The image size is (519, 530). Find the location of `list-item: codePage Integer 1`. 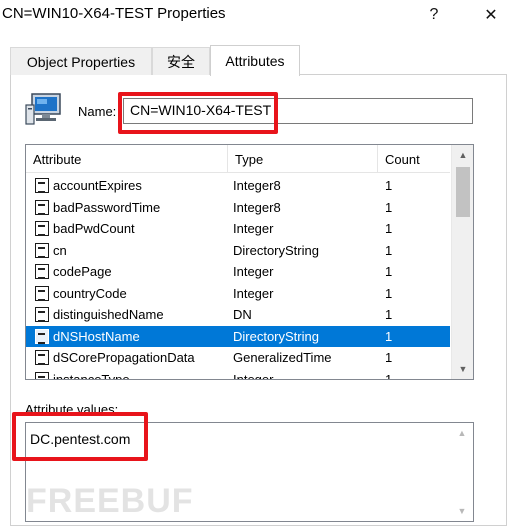

list-item: codePage Integer 1 is located at coordinates (238, 272).